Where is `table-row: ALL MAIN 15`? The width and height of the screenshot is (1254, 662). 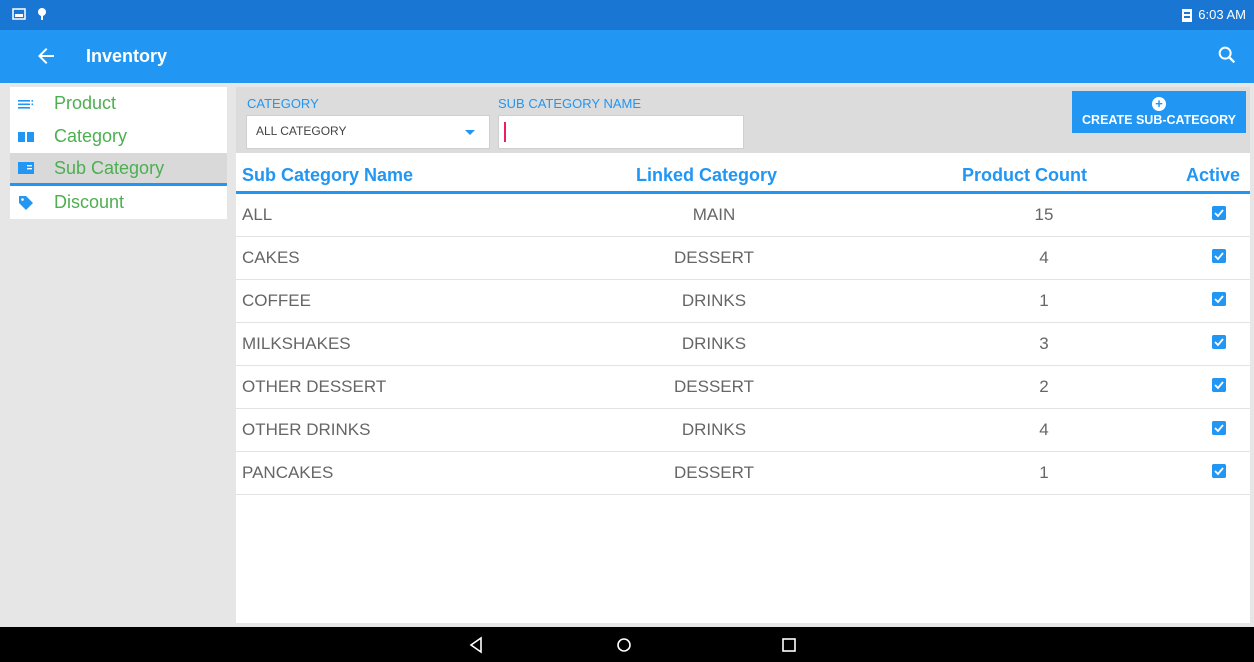 table-row: ALL MAIN 15 is located at coordinates (743, 215).